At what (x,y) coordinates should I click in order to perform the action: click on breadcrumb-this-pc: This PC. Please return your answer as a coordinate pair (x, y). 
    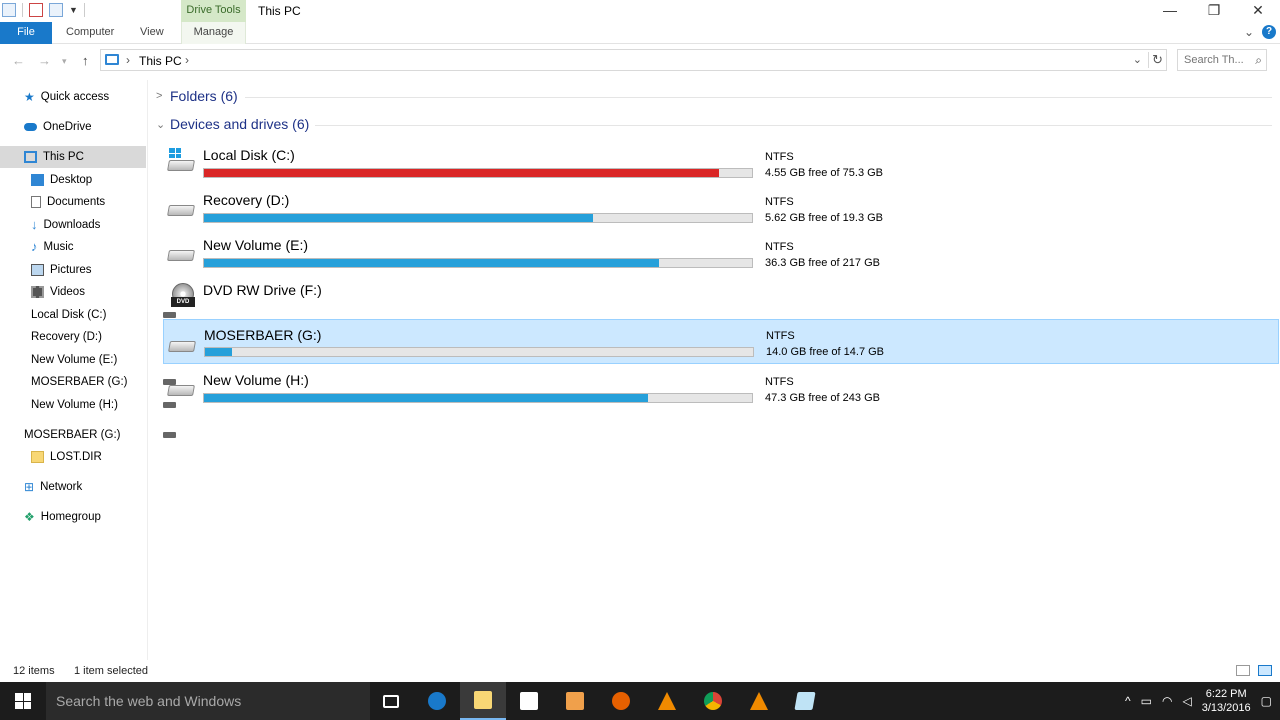
    Looking at the image, I should click on (160, 61).